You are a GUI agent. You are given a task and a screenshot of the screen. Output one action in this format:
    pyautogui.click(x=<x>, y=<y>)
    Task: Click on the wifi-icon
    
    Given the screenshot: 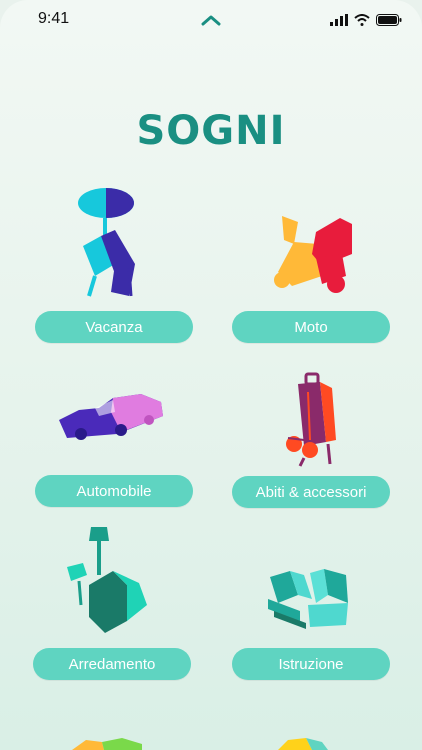 What is the action you would take?
    pyautogui.click(x=362, y=20)
    